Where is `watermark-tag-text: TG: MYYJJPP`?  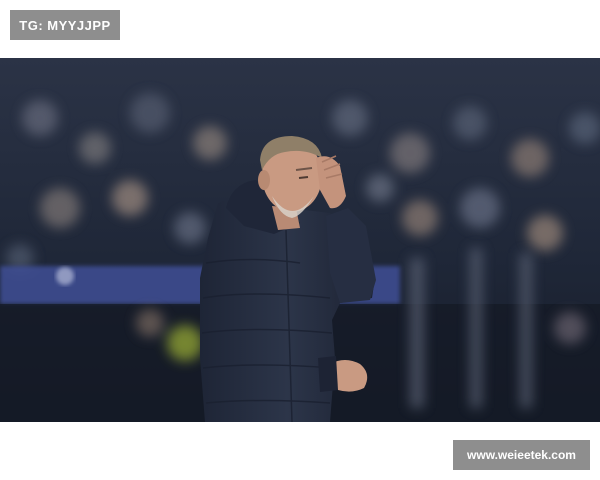 watermark-tag-text: TG: MYYJJPP is located at coordinates (65, 25).